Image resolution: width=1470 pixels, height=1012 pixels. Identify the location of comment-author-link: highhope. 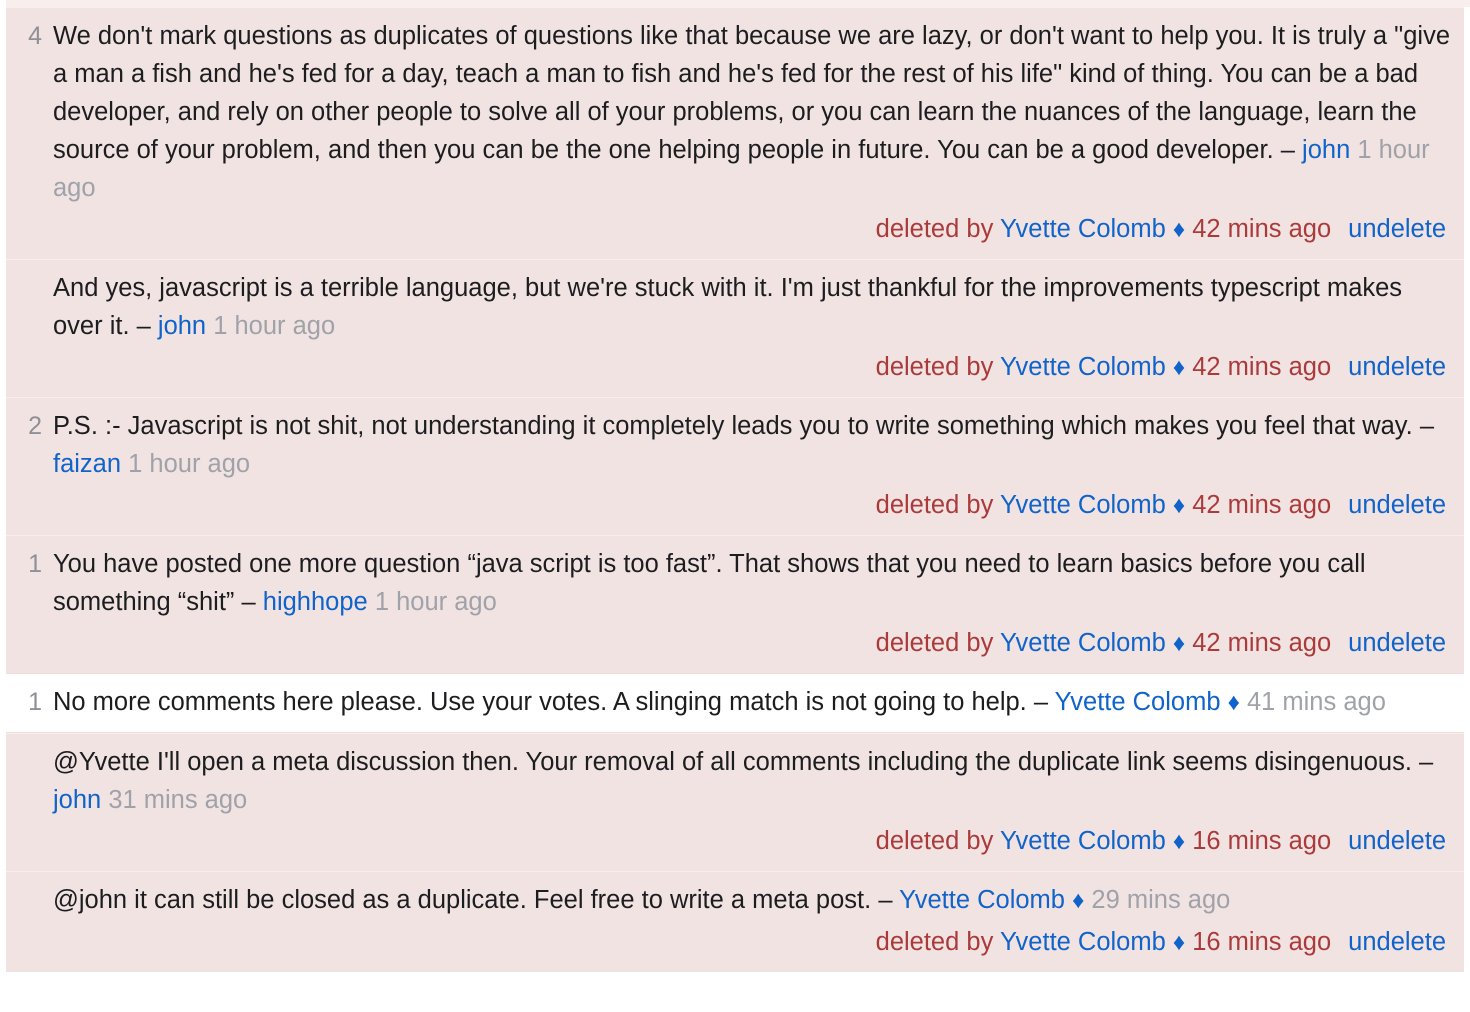
(315, 602).